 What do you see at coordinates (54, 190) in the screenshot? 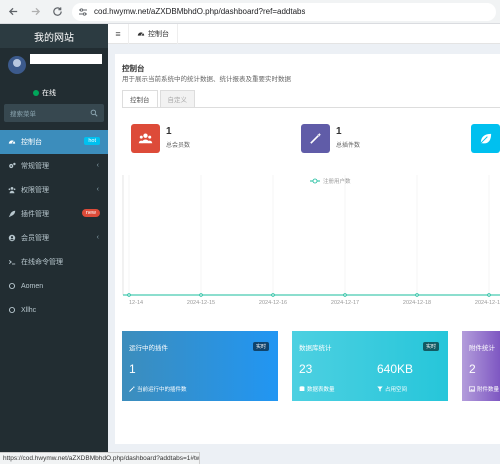
I see `sidebar-item-permissions: 权限管理 ‹` at bounding box center [54, 190].